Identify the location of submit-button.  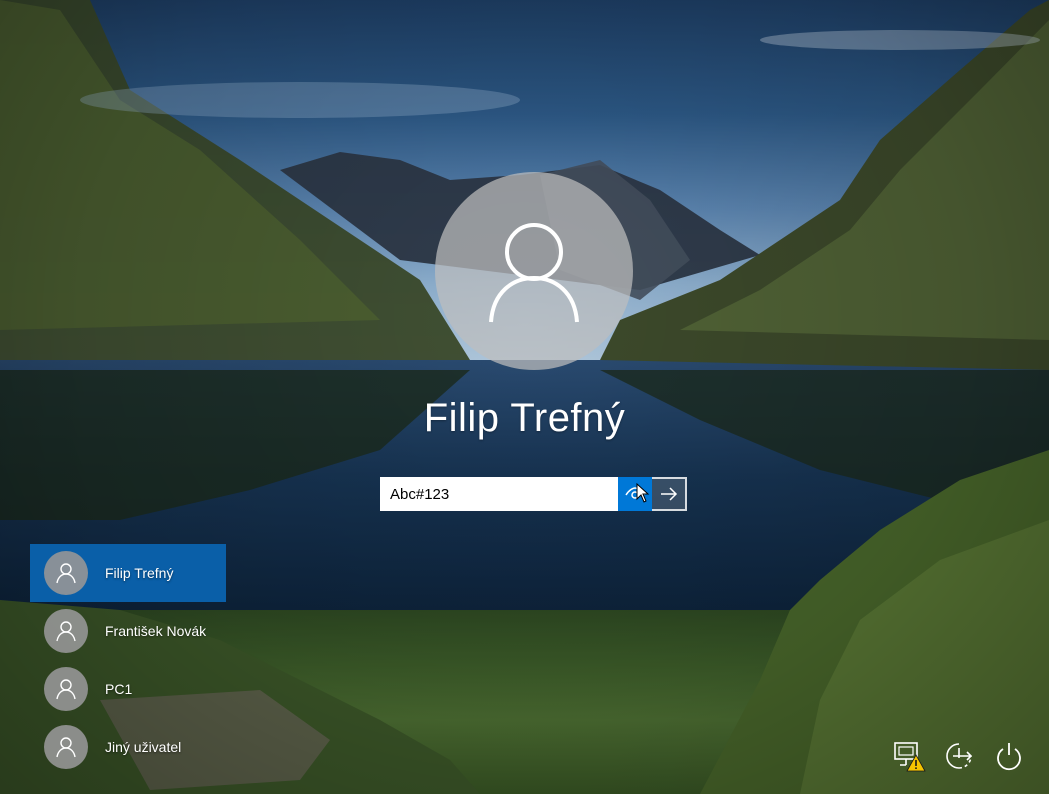
(669, 494).